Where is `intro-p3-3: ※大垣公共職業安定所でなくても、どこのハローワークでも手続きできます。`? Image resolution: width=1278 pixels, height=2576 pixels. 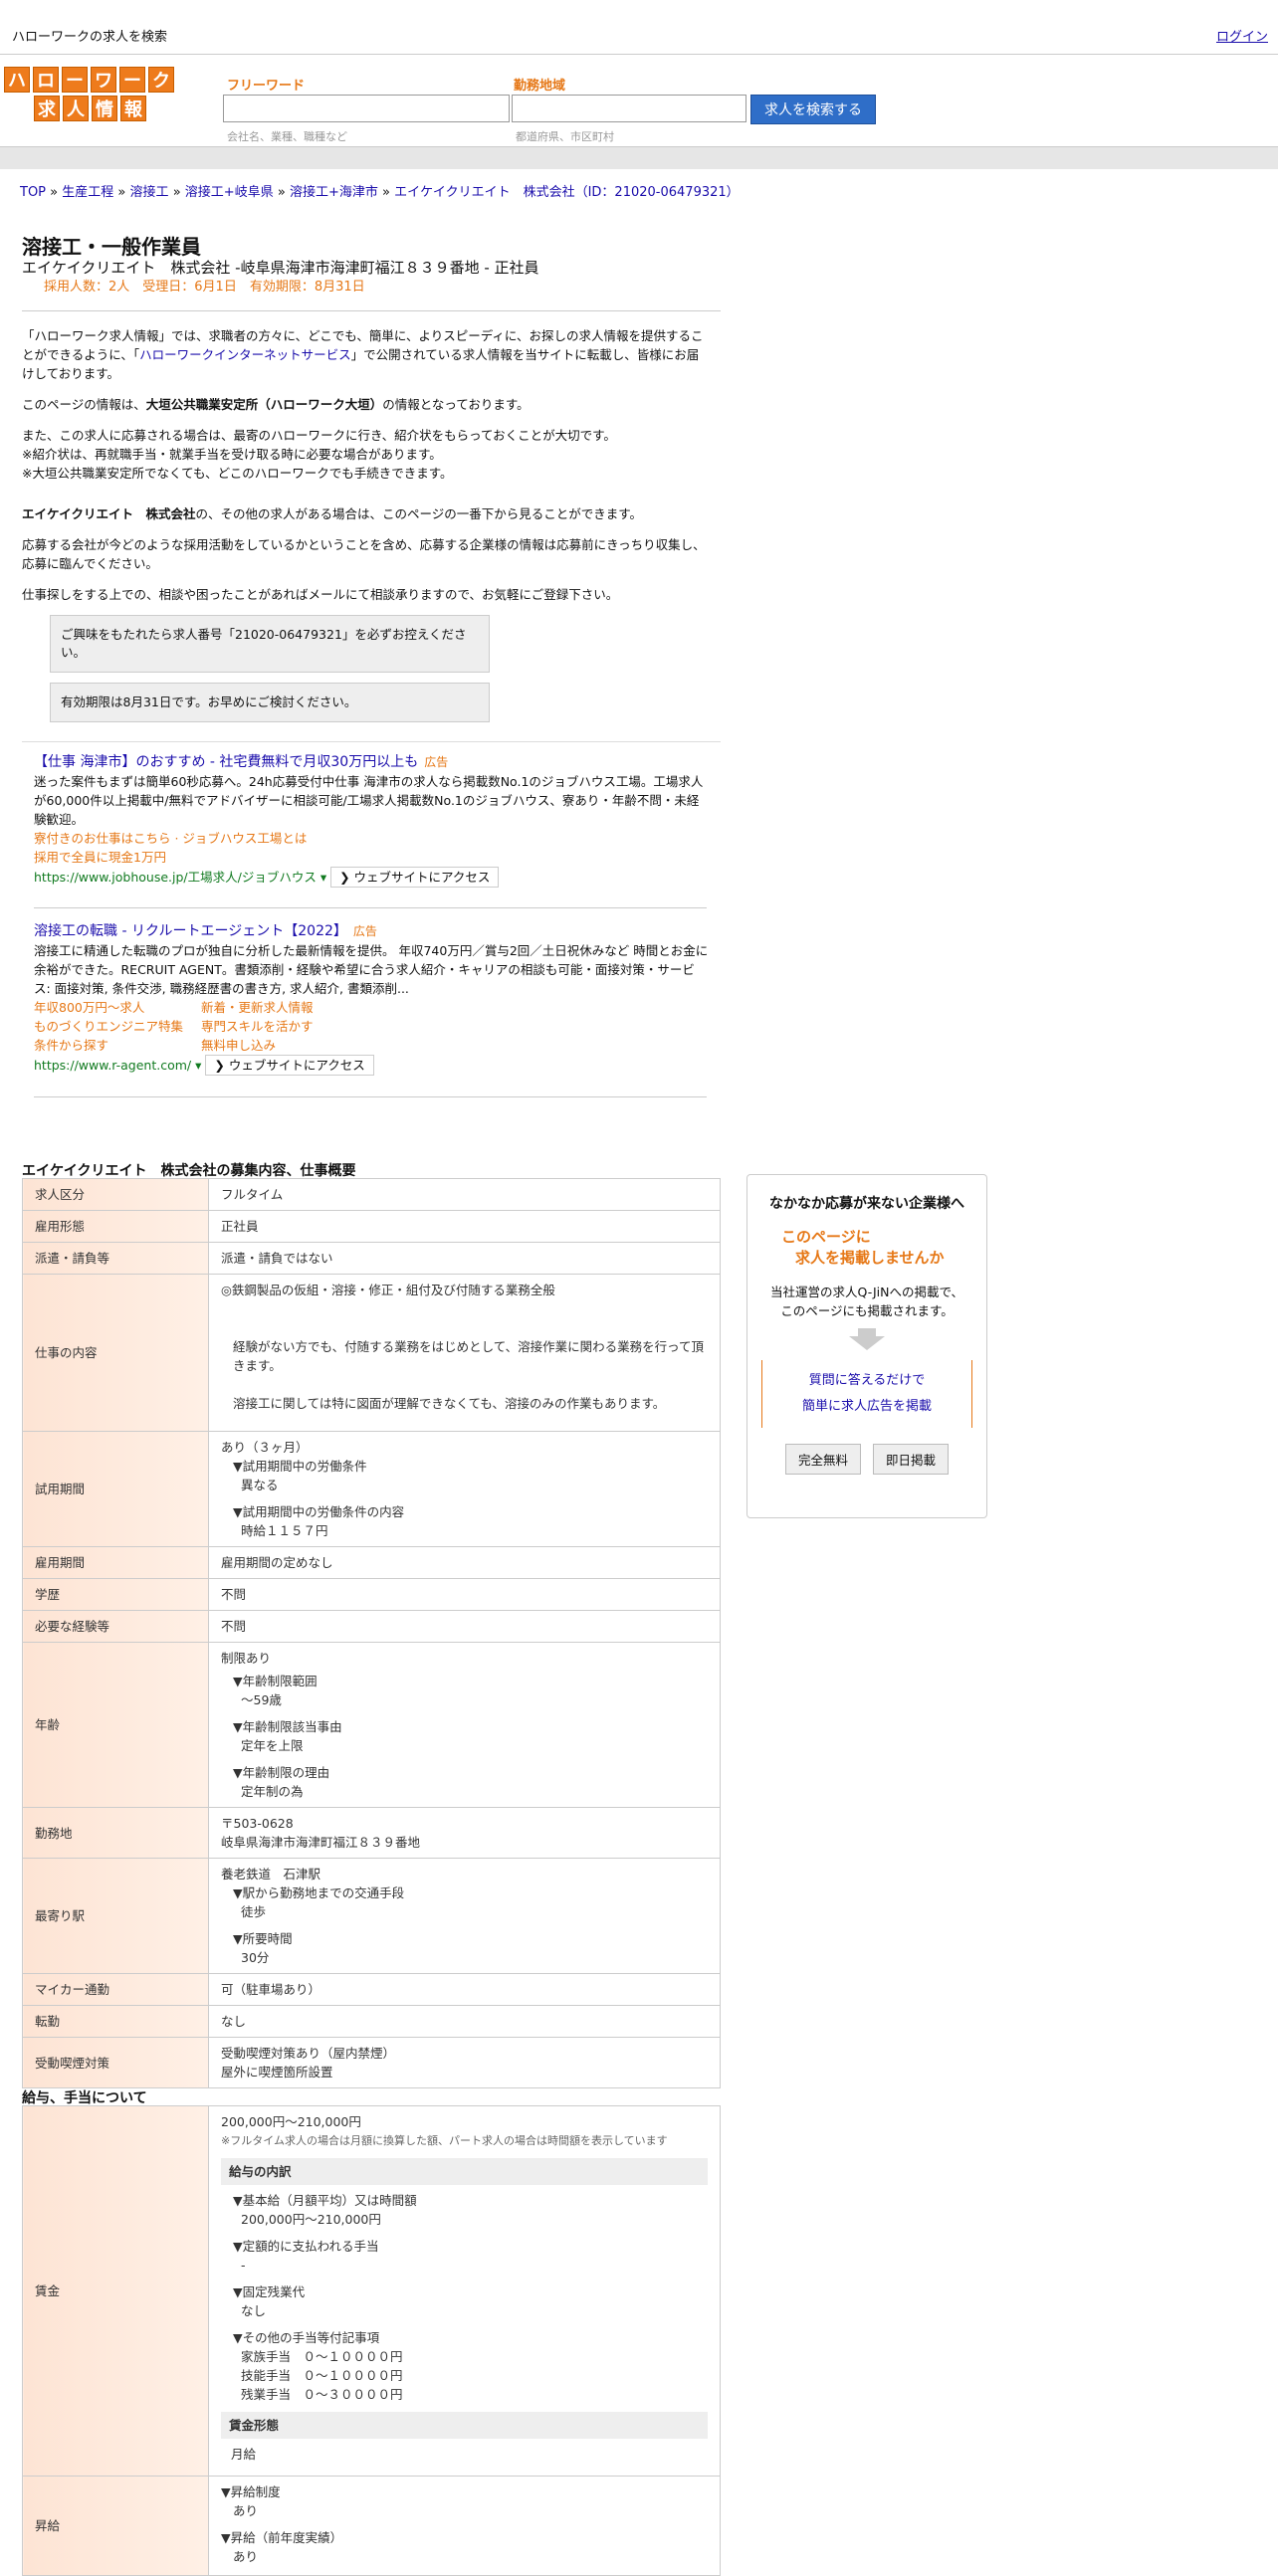 intro-p3-3: ※大垣公共職業安定所でなくても、どこのハローワークでも手続きできます。 is located at coordinates (238, 473).